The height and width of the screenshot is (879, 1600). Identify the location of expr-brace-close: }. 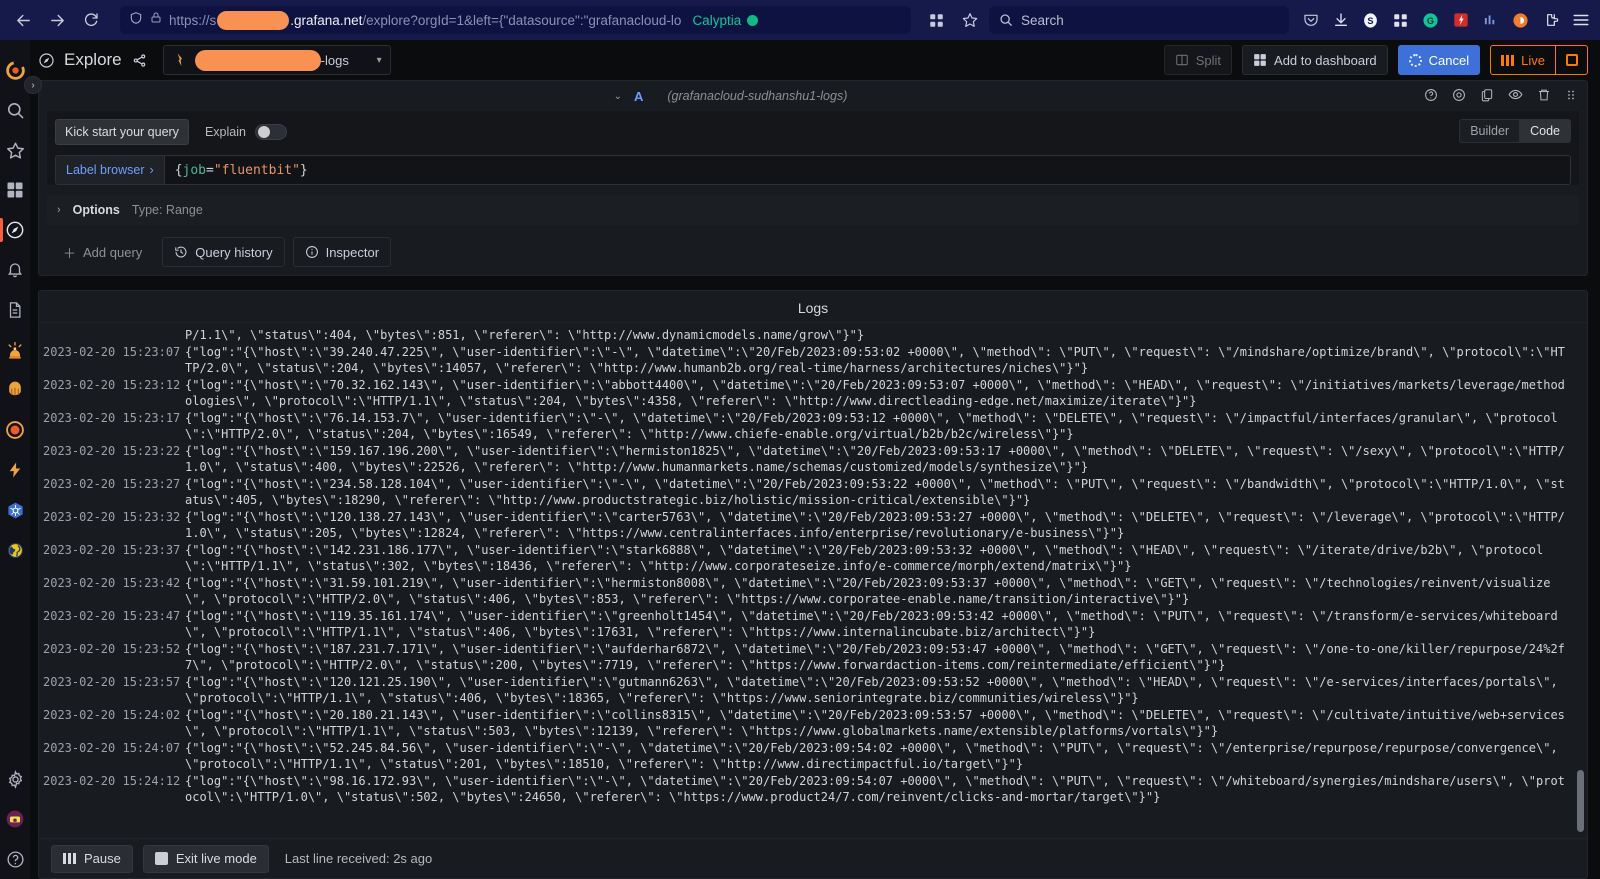
(303, 170).